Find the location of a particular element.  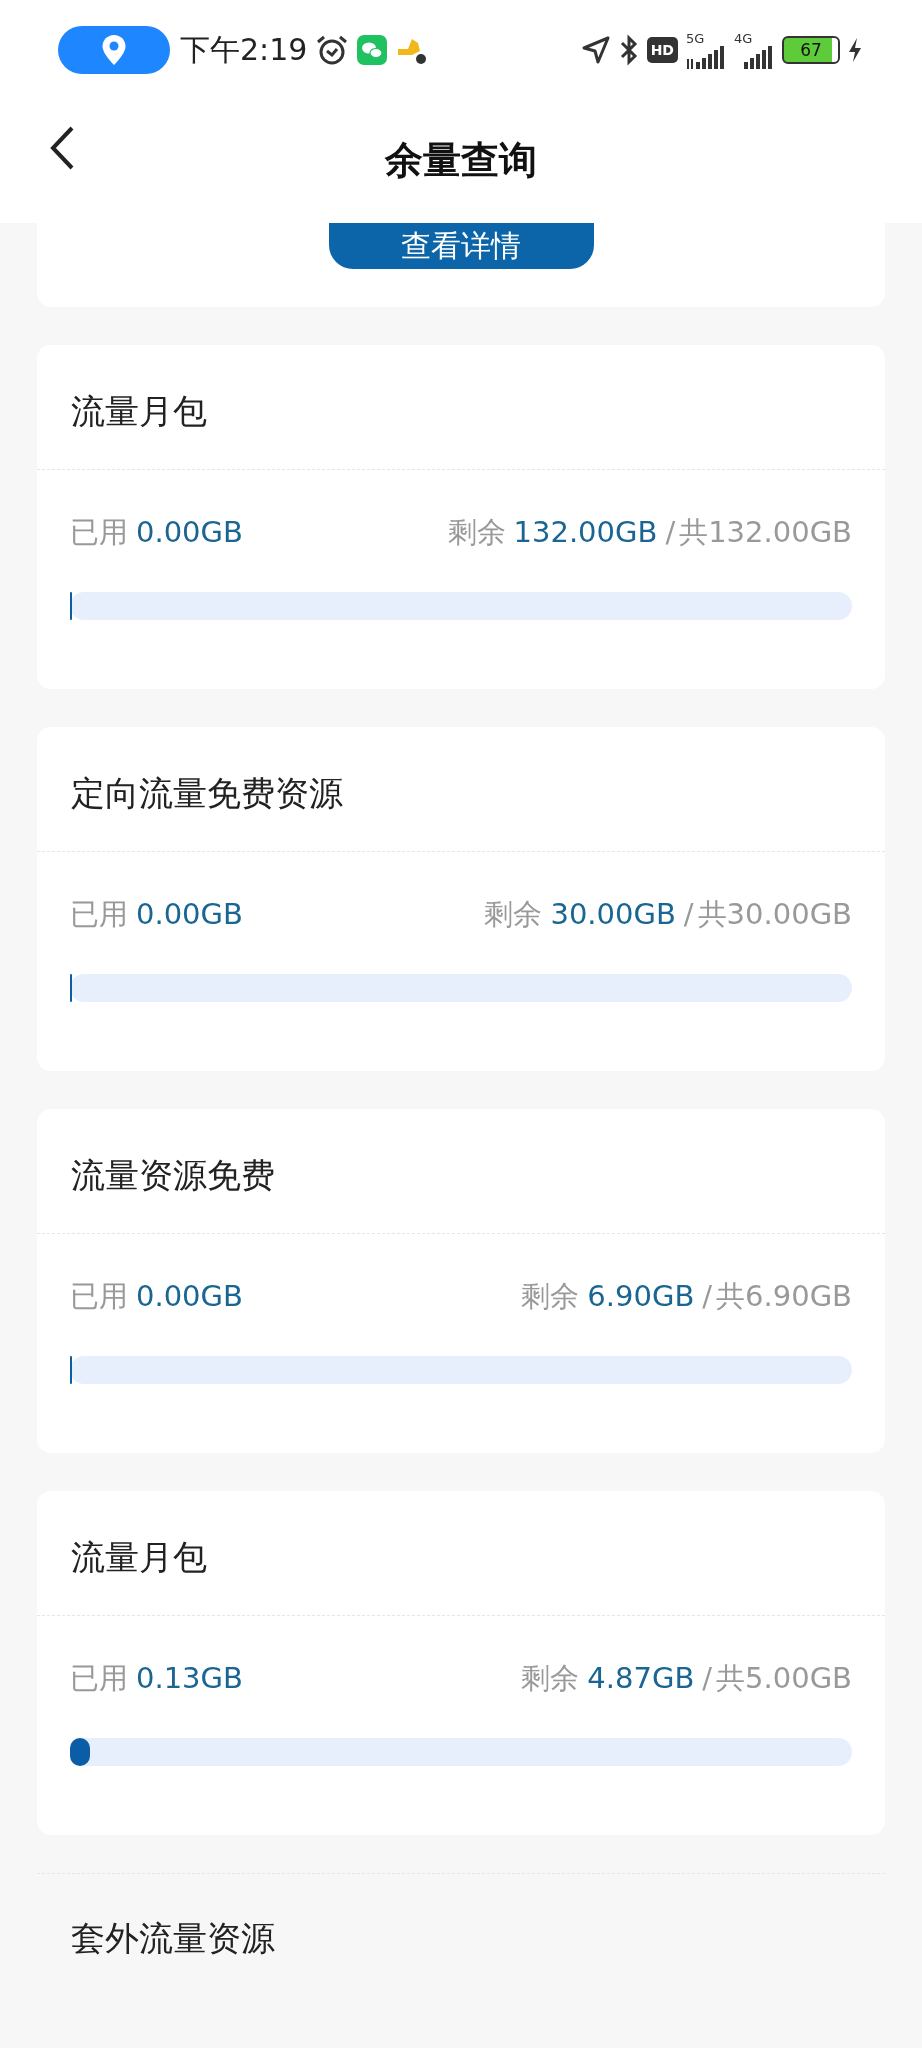

alarm-clock-icon is located at coordinates (332, 50).